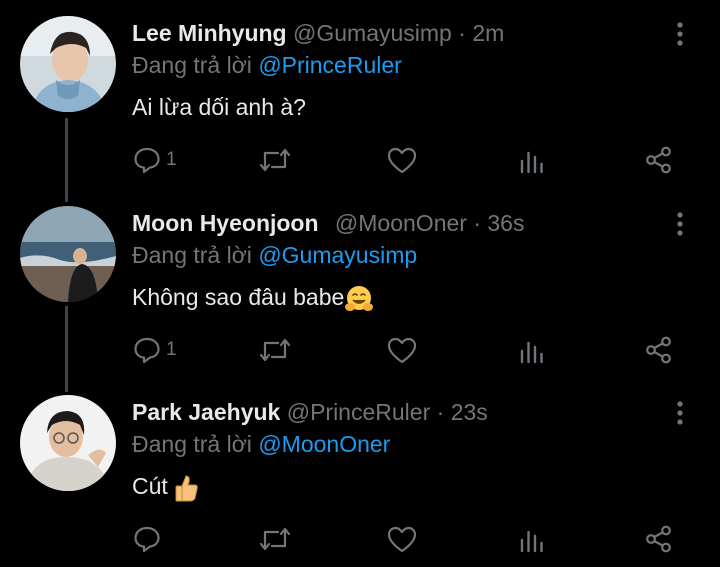 This screenshot has width=720, height=567. I want to click on tweet-text-content: Cút, so click(150, 486).